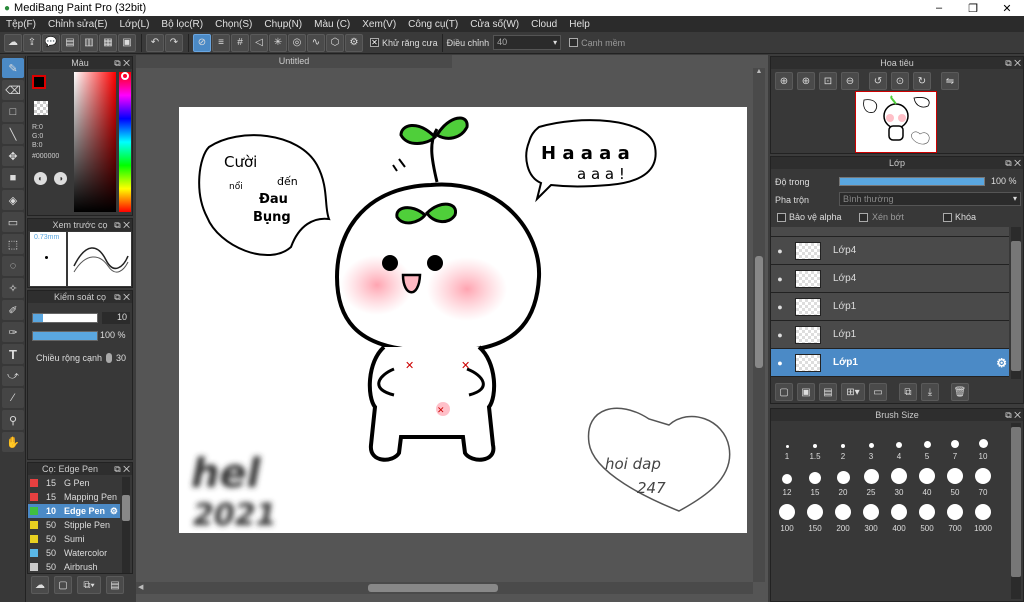  What do you see at coordinates (89, 585) in the screenshot?
I see `duplicate-brush-icon: ⧉▾` at bounding box center [89, 585].